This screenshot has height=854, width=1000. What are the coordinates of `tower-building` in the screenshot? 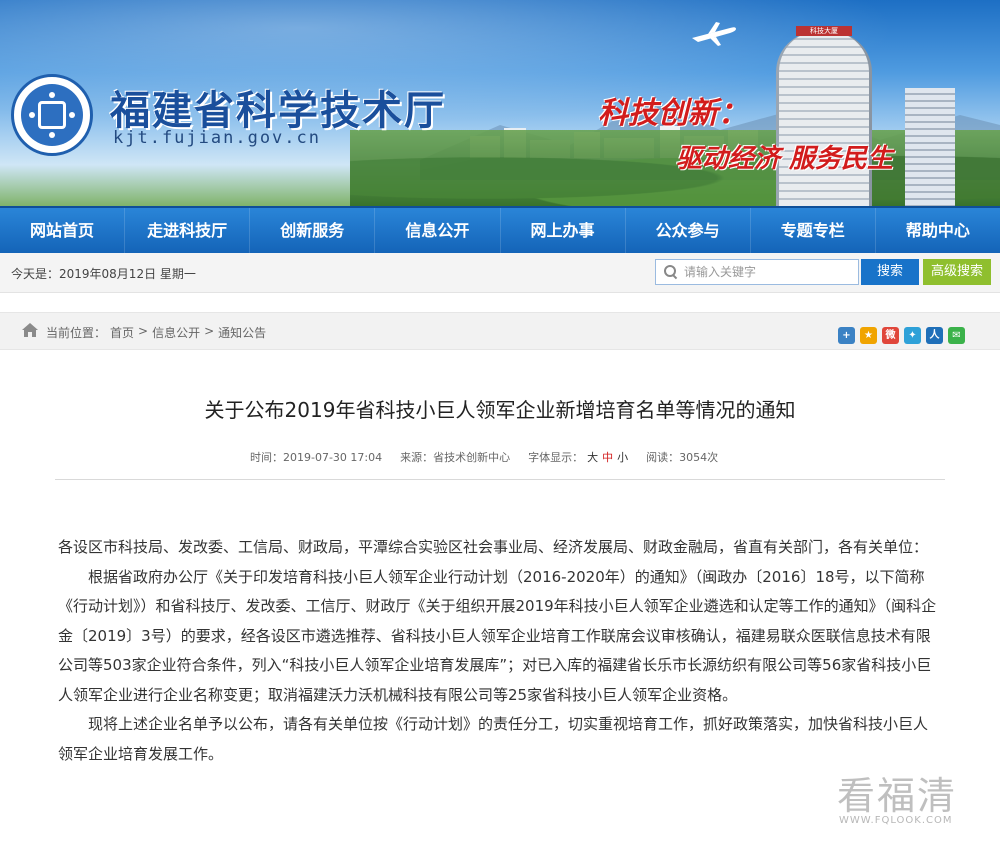 It's located at (824, 119).